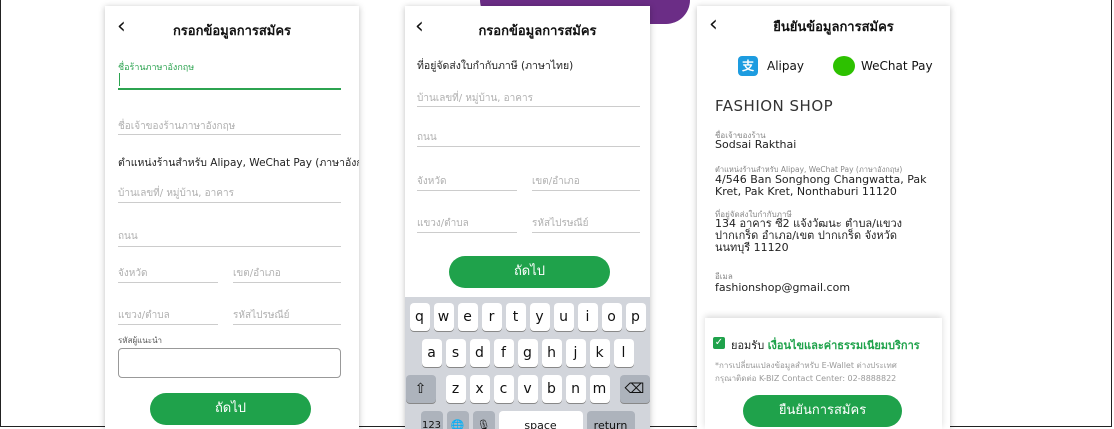 The width and height of the screenshot is (1114, 429). I want to click on keyboard-row-3: ⇧ z x c v b n m ⌫, so click(527, 389).